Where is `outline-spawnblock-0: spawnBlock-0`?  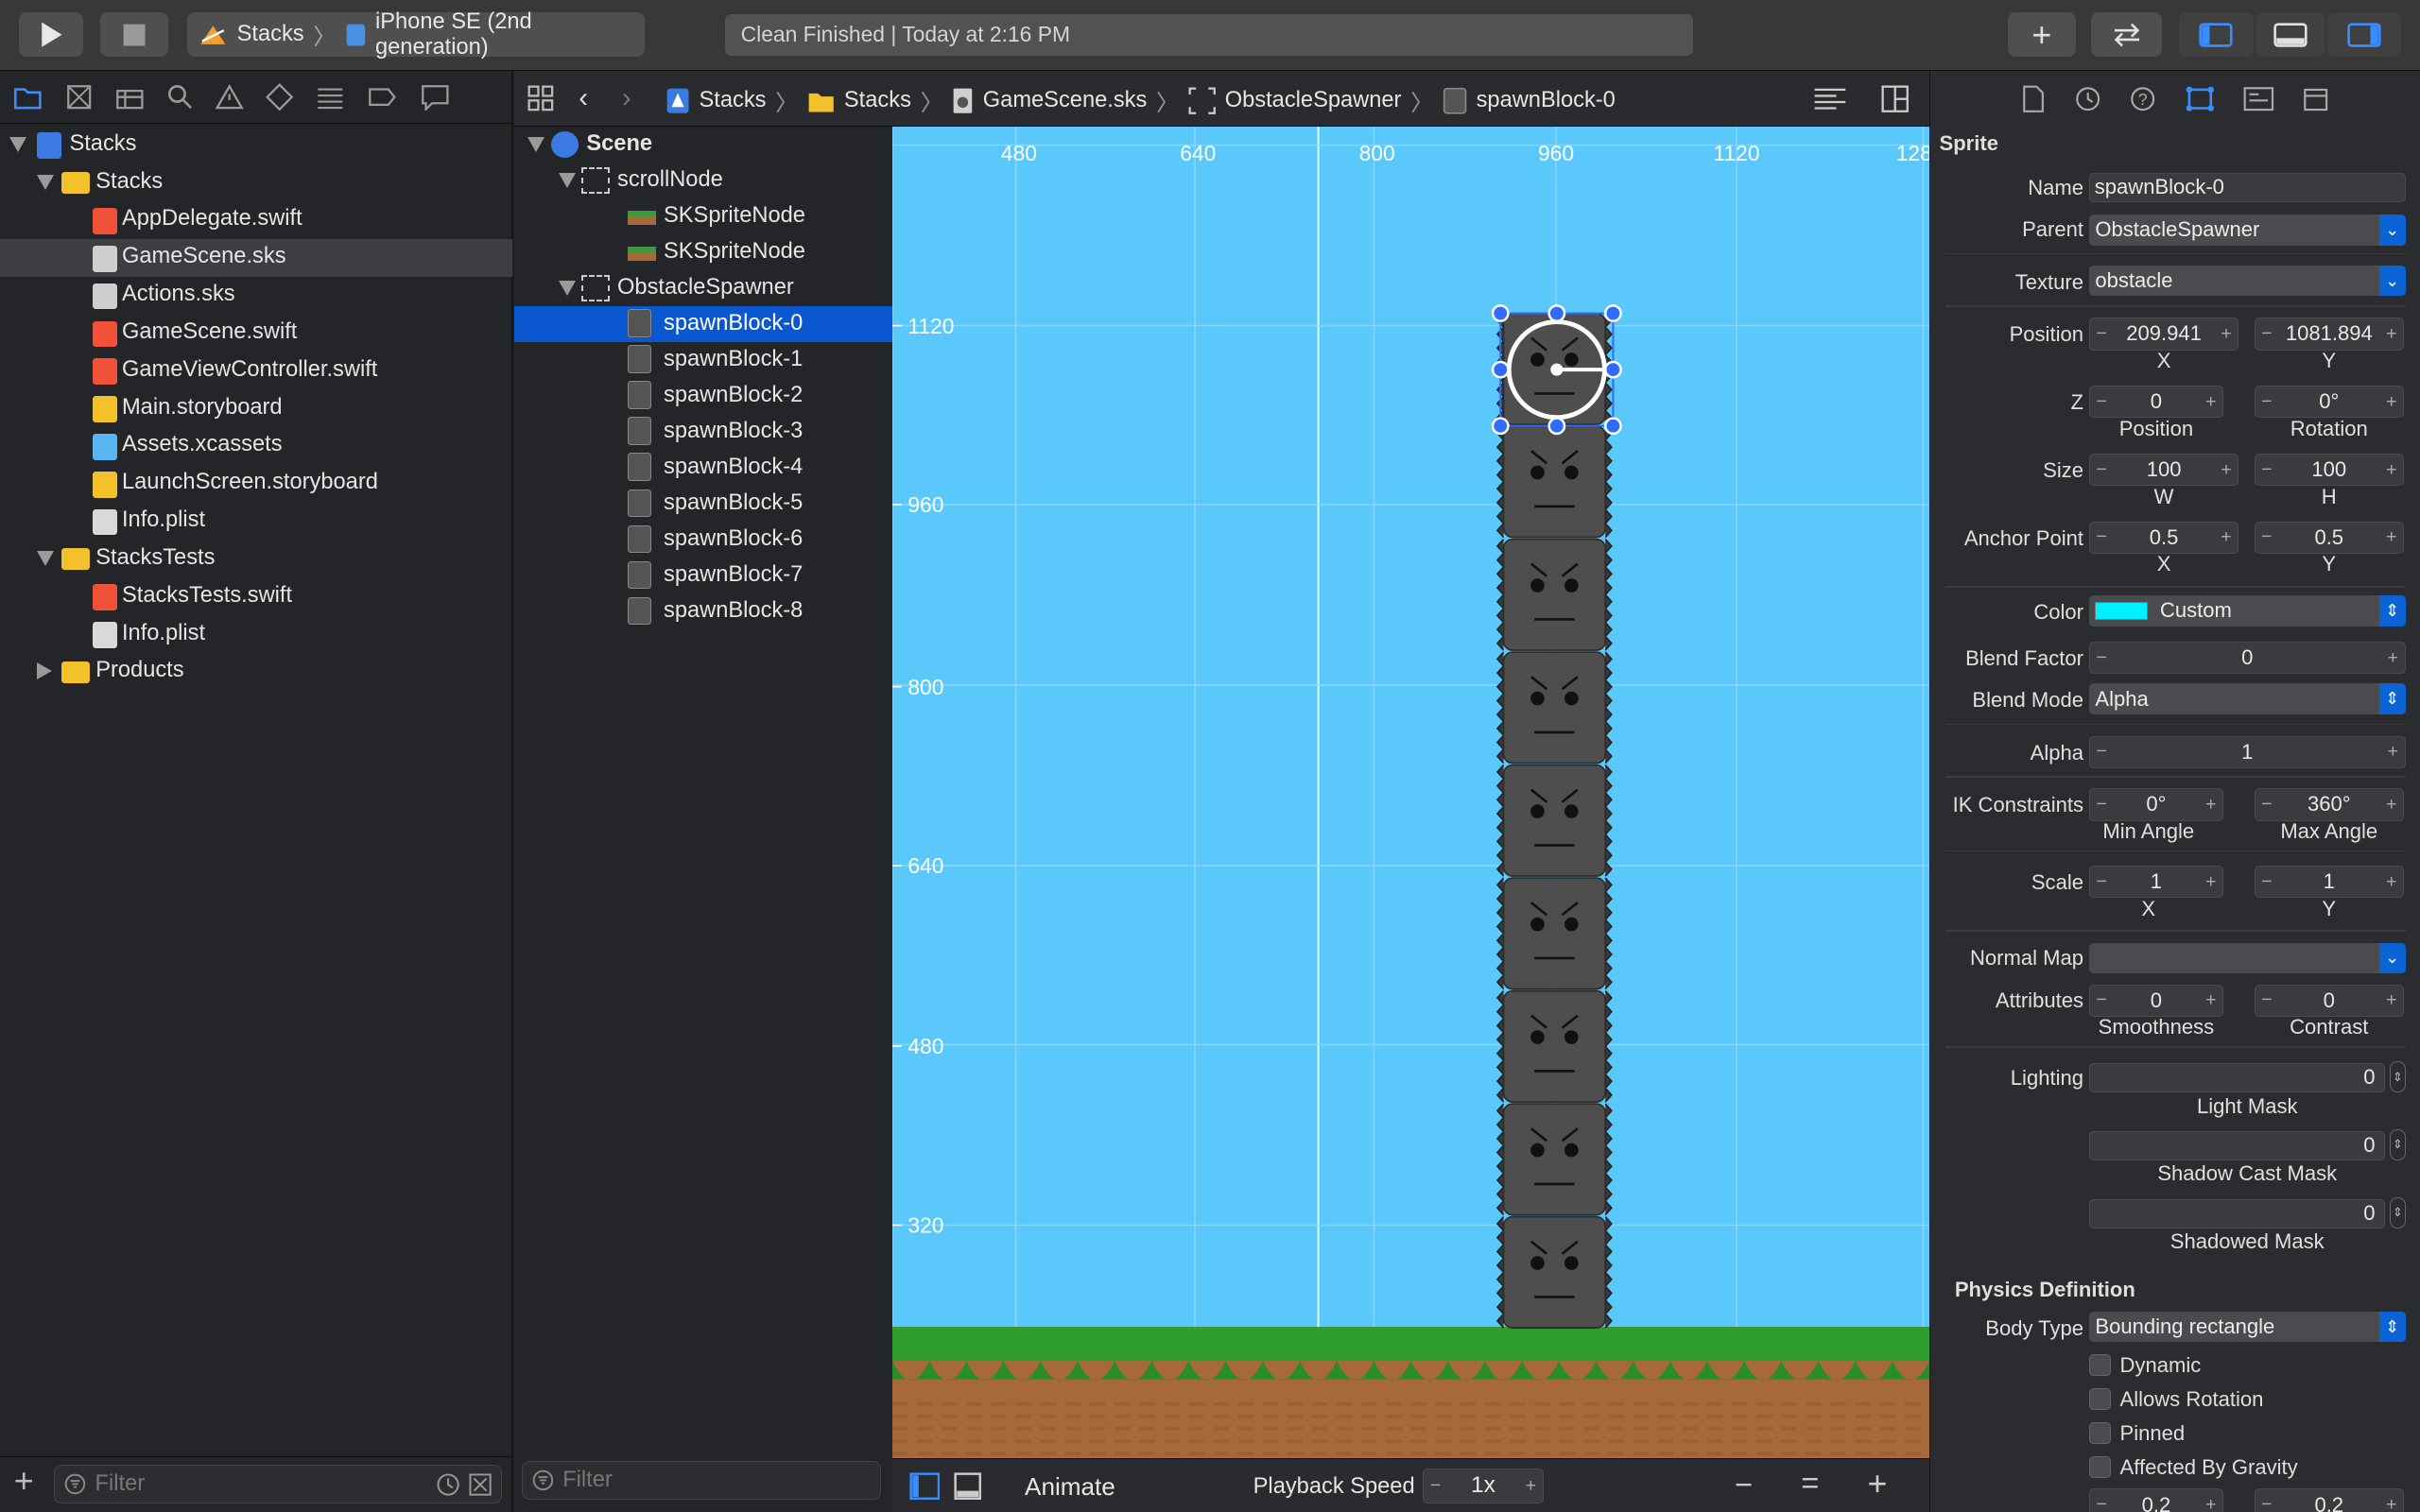
outline-spawnblock-0: spawnBlock-0 is located at coordinates (703, 324).